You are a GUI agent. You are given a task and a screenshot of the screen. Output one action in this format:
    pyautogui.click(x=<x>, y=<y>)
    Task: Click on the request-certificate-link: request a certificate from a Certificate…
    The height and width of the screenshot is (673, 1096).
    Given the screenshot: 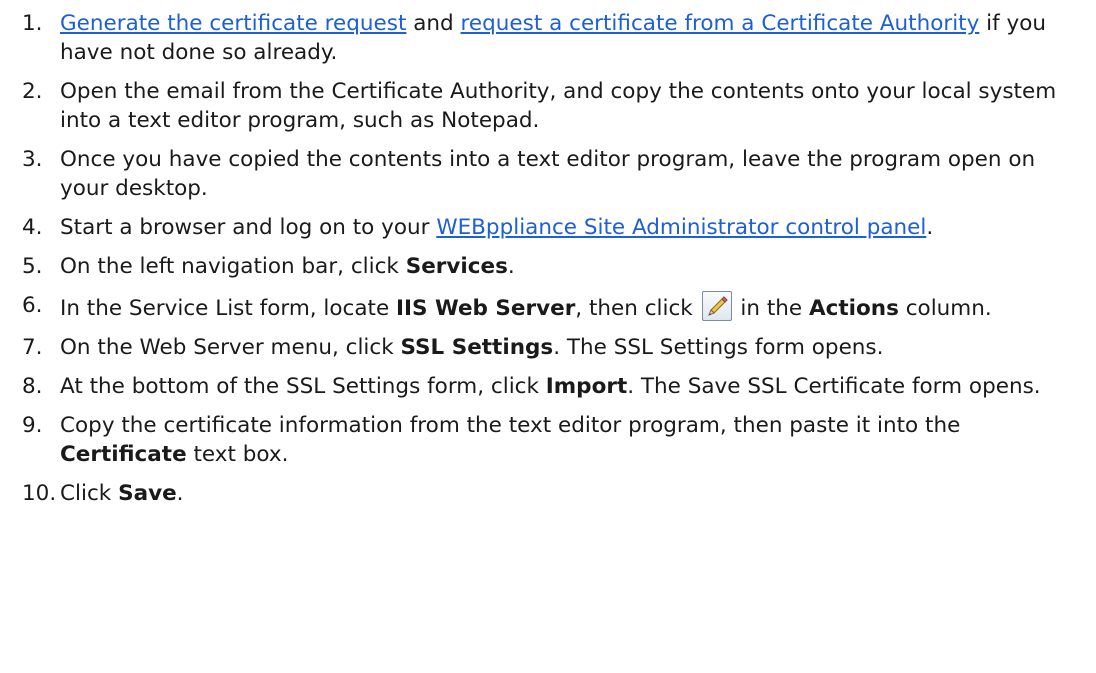 What is the action you would take?
    pyautogui.click(x=720, y=23)
    